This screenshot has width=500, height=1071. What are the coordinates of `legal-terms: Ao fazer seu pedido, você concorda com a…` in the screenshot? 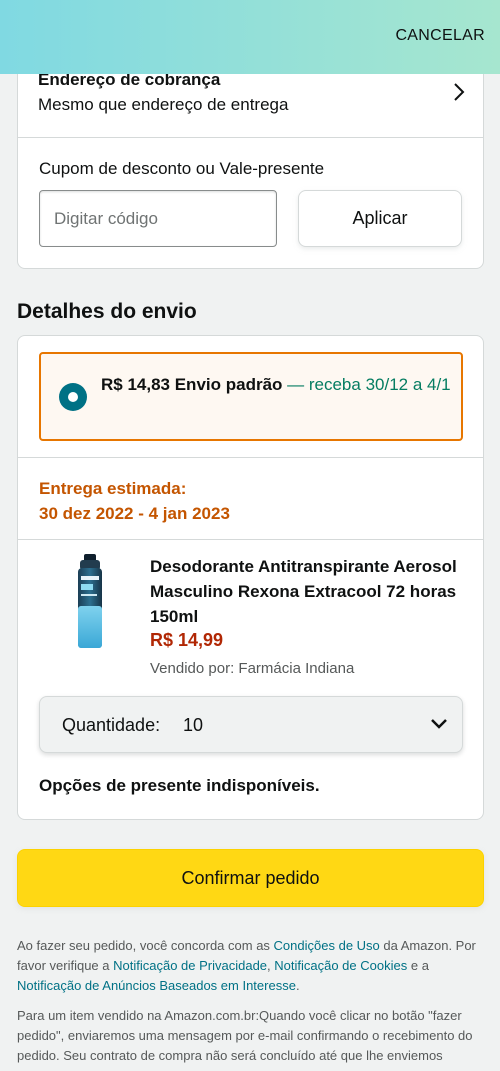 It's located at (251, 966).